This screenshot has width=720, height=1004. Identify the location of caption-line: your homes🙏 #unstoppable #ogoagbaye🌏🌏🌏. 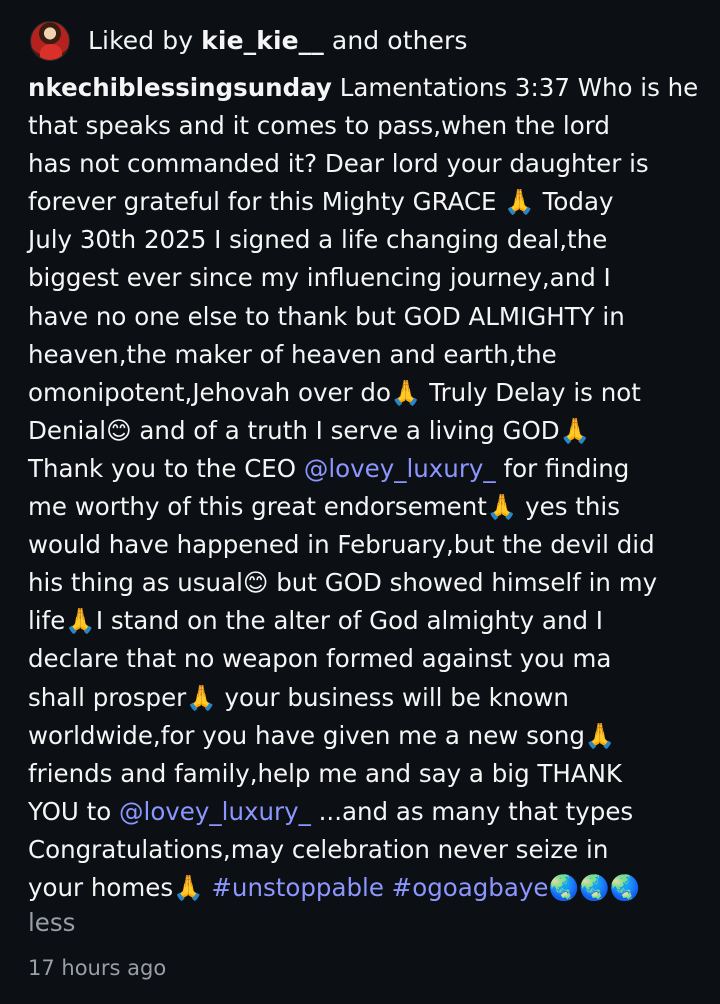
(366, 888).